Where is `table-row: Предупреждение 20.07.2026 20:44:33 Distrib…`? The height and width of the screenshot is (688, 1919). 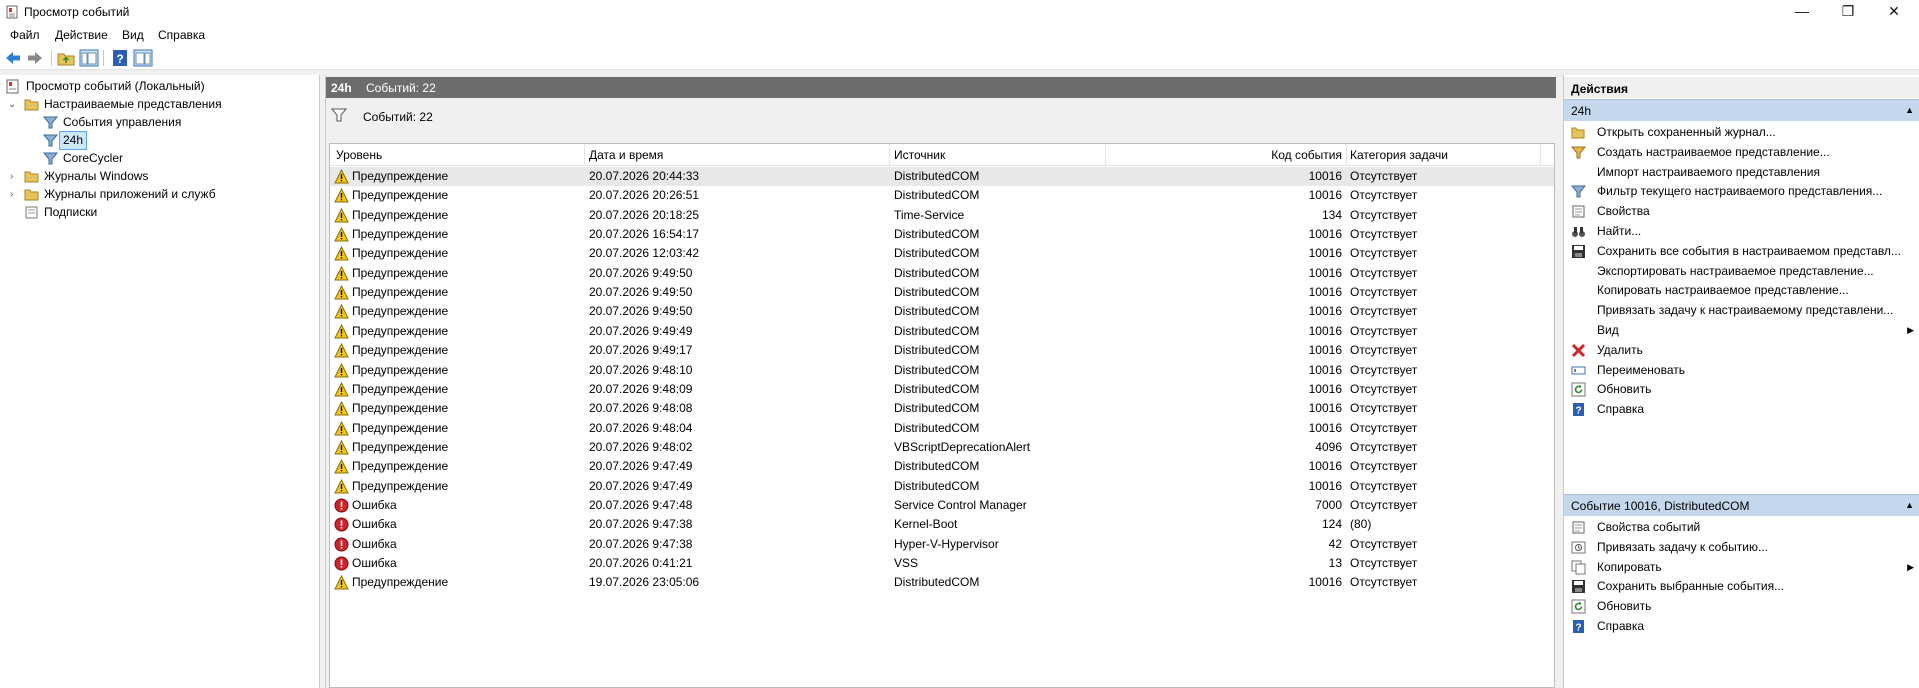
table-row: Предупреждение 20.07.2026 20:44:33 Distrib… is located at coordinates (942, 176).